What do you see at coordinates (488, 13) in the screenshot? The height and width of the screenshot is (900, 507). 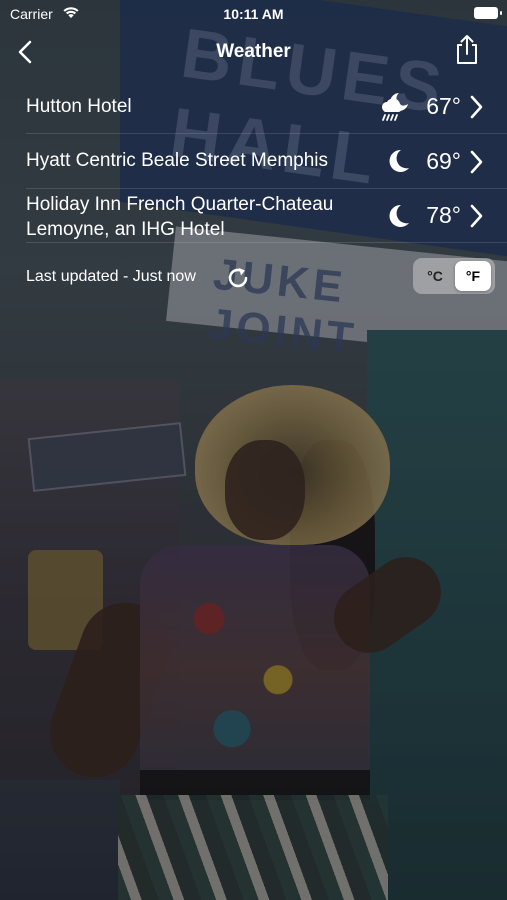 I see `battery-icon` at bounding box center [488, 13].